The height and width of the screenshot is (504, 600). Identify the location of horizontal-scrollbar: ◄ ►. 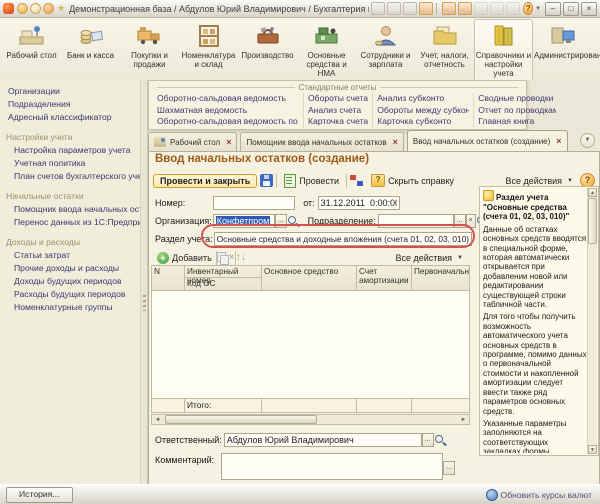
(310, 419).